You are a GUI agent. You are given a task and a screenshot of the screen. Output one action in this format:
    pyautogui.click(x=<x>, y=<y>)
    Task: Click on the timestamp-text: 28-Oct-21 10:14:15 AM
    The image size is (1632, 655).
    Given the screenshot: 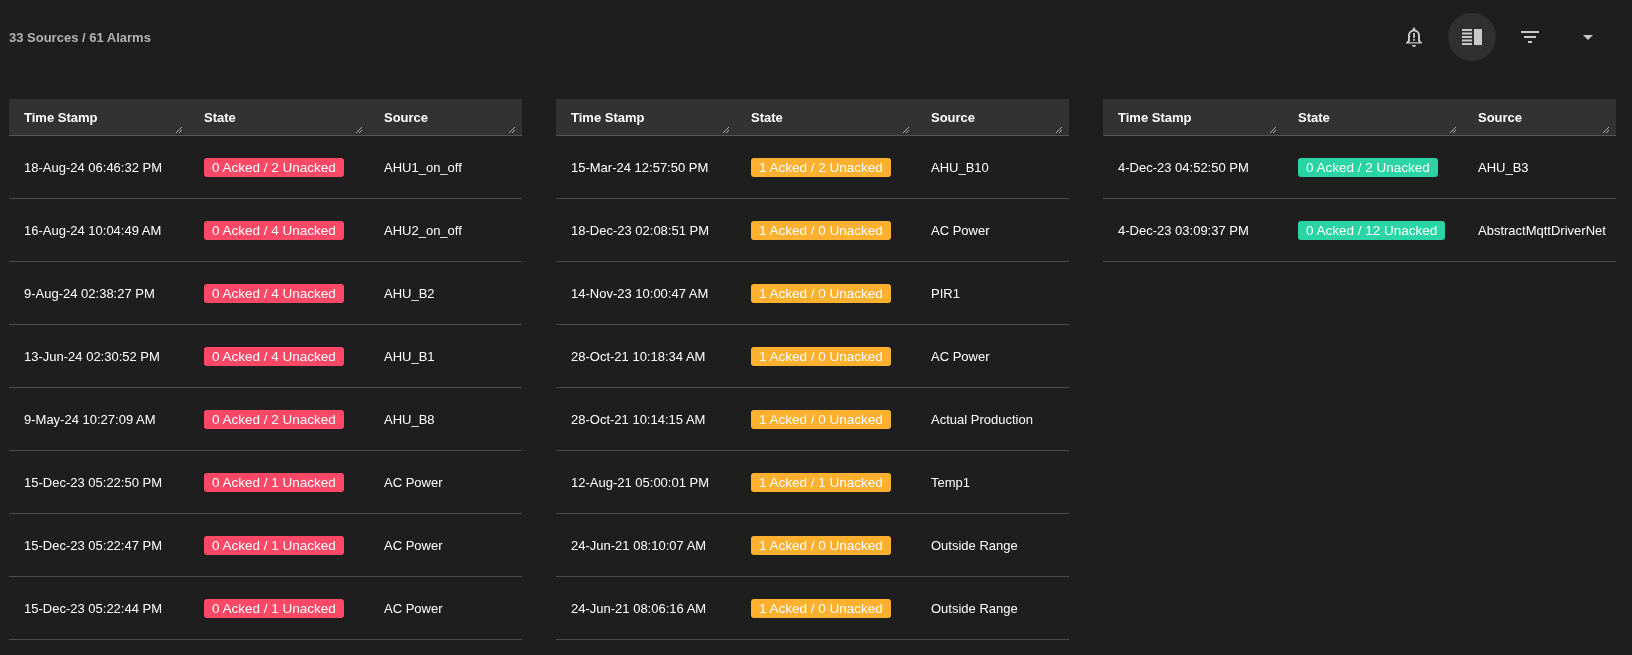 What is the action you would take?
    pyautogui.click(x=638, y=419)
    